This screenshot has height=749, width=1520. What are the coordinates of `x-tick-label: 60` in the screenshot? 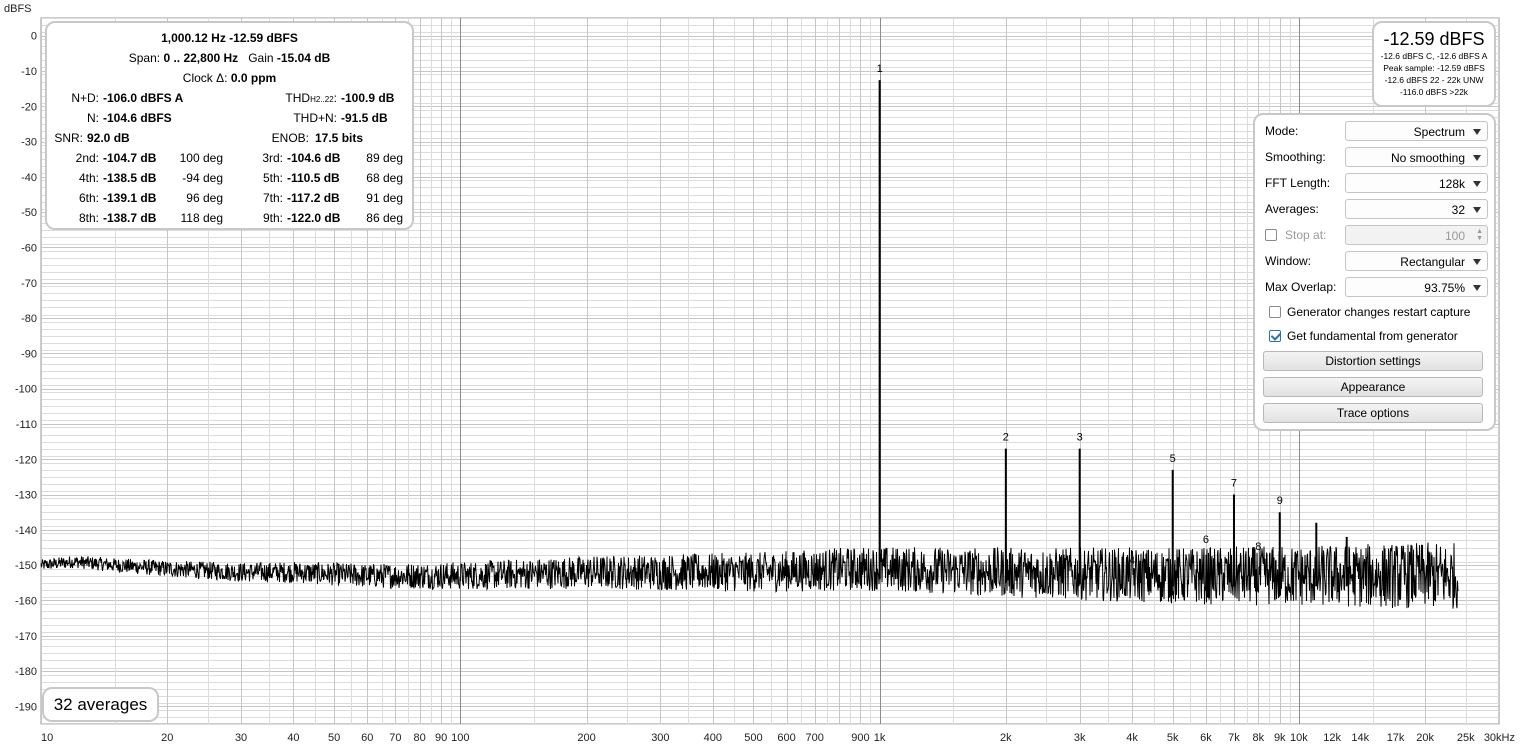 It's located at (367, 738).